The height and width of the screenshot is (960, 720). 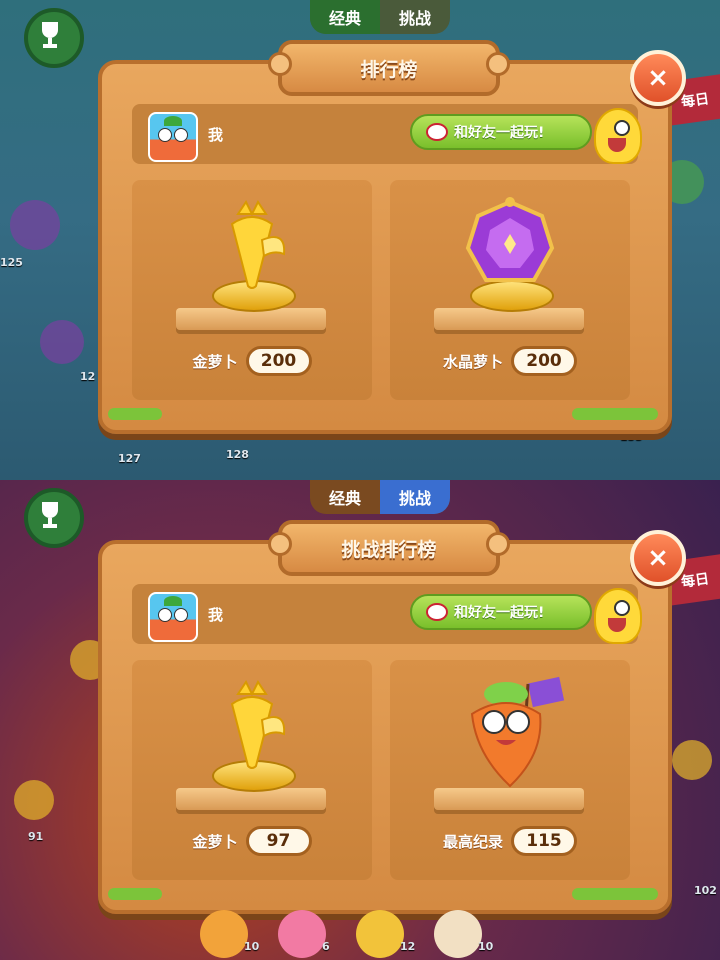 What do you see at coordinates (11, 262) in the screenshot?
I see `level-number: 125` at bounding box center [11, 262].